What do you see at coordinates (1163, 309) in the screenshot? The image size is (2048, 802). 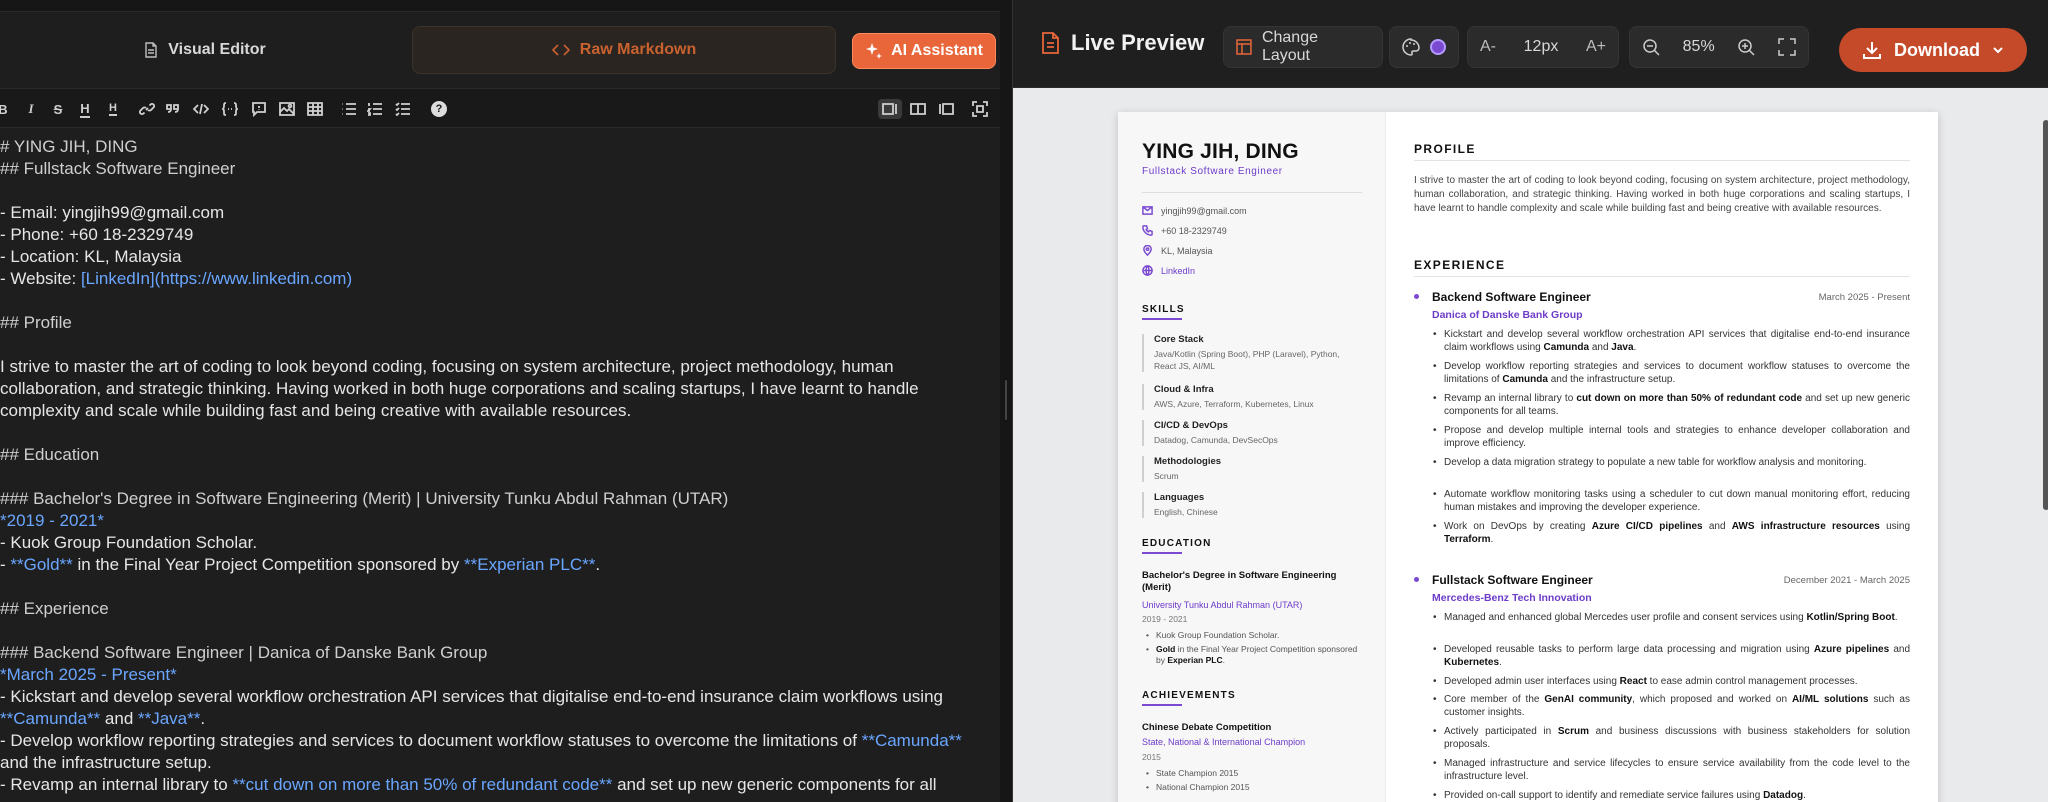 I see `skills-heading: SKILLS` at bounding box center [1163, 309].